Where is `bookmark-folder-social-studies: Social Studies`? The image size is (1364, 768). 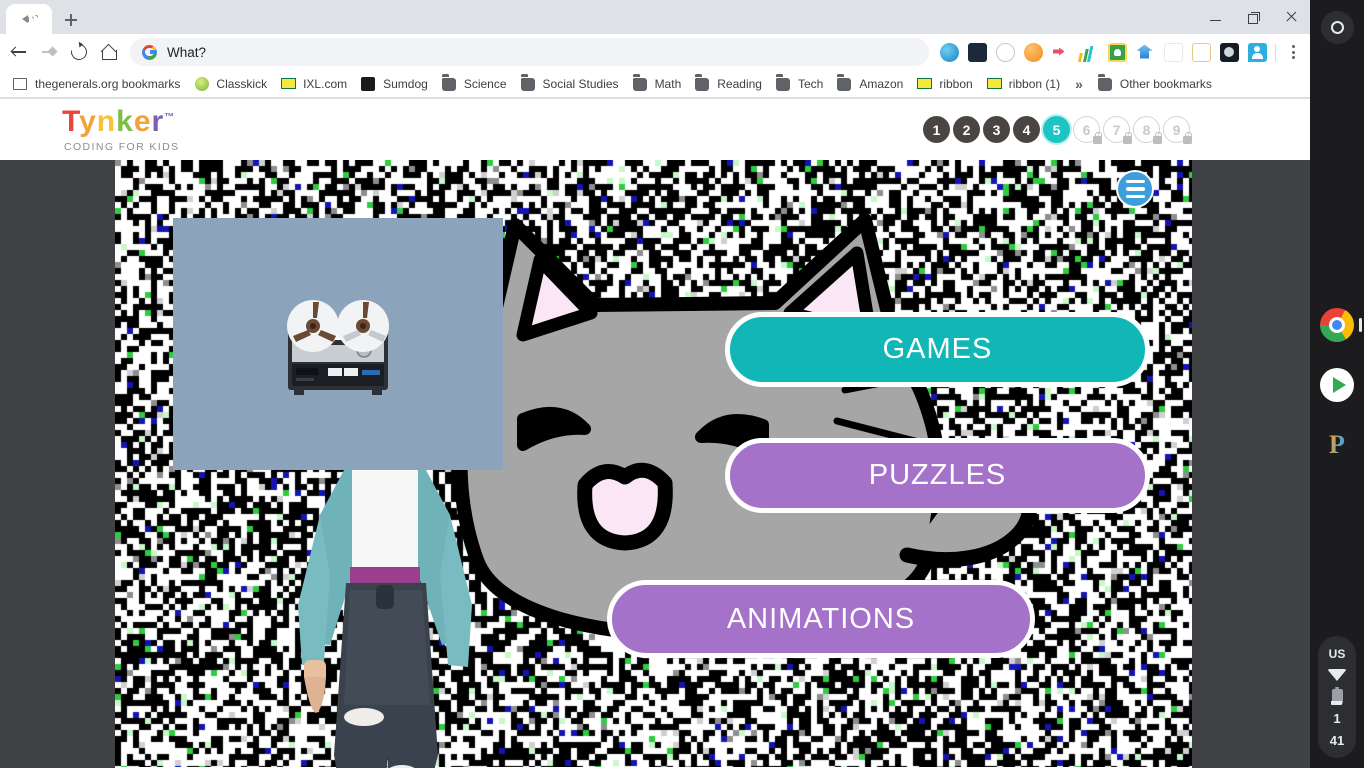 bookmark-folder-social-studies: Social Studies is located at coordinates (570, 84).